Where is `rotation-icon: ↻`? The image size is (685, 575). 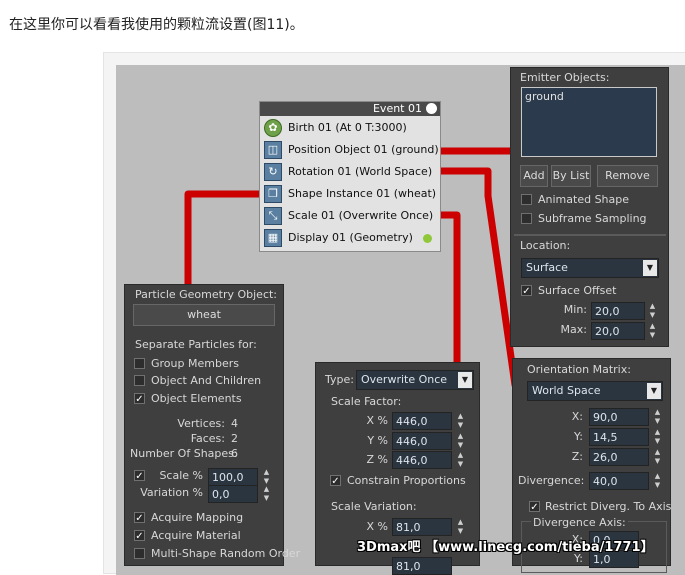 rotation-icon: ↻ is located at coordinates (273, 172).